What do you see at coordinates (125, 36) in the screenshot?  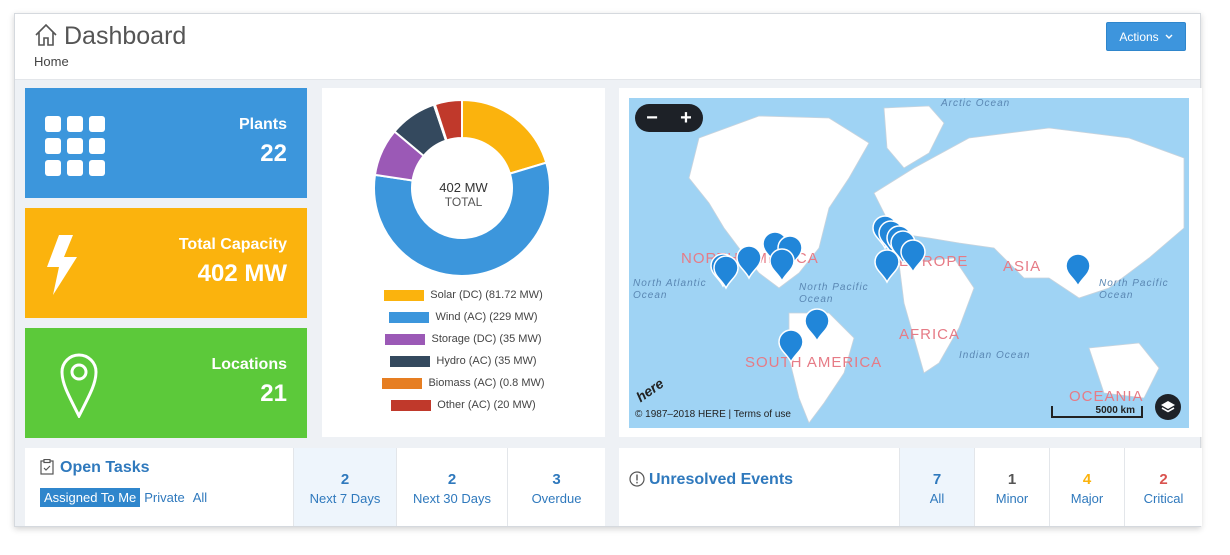 I see `page-title: Dashboard` at bounding box center [125, 36].